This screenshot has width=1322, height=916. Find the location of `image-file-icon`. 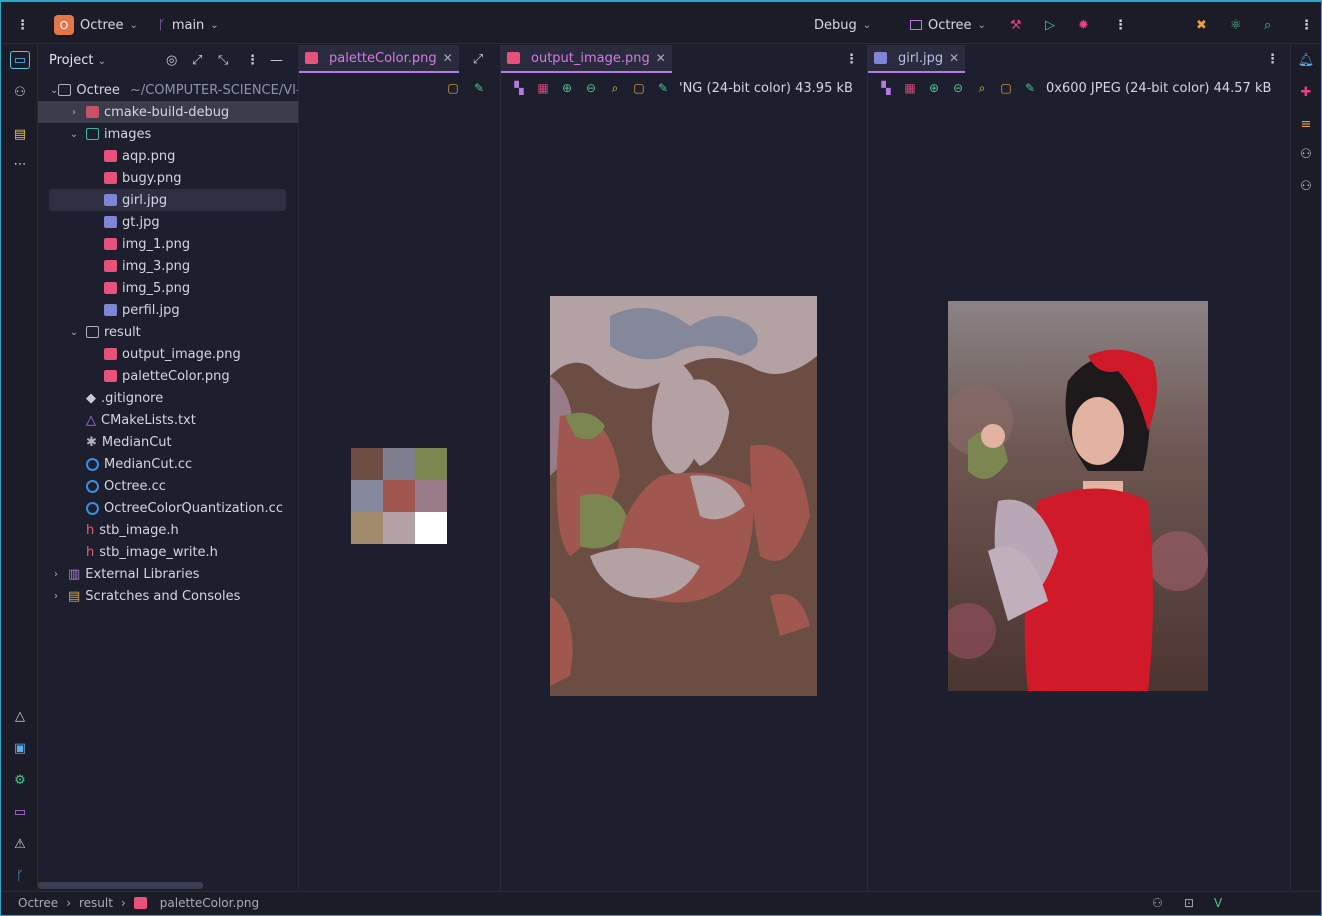

image-file-icon is located at coordinates (311, 58).